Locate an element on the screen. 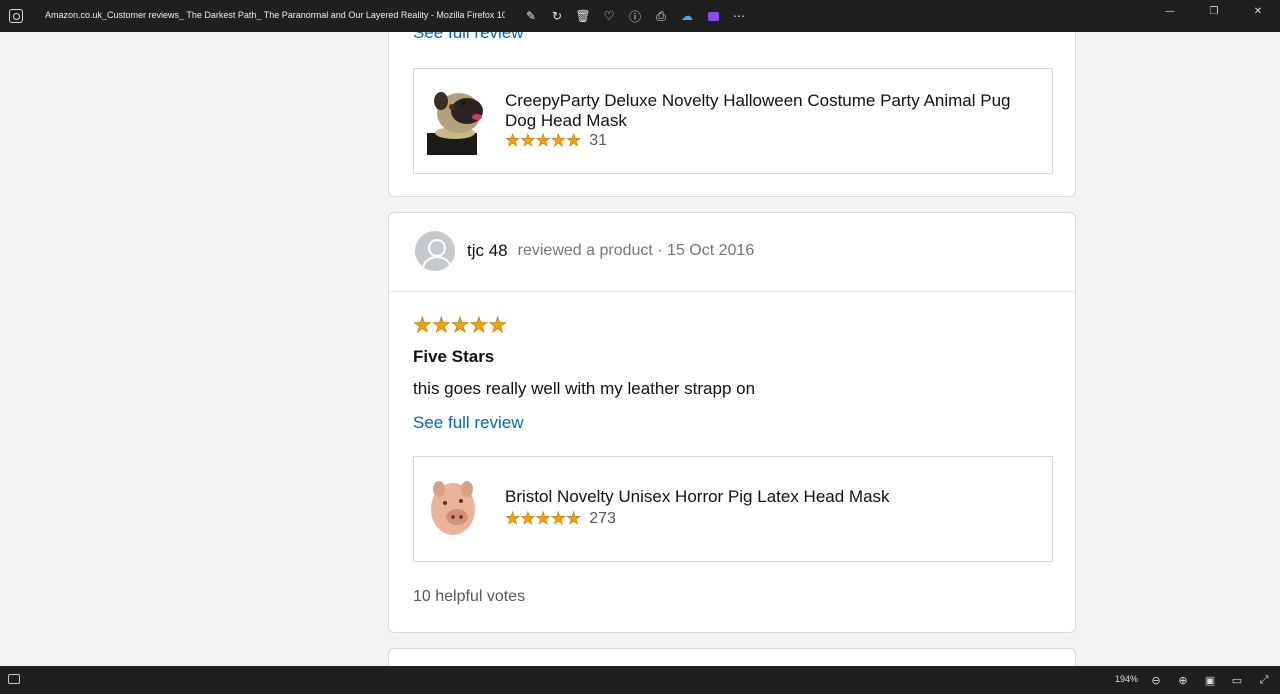  divider is located at coordinates (732, 291).